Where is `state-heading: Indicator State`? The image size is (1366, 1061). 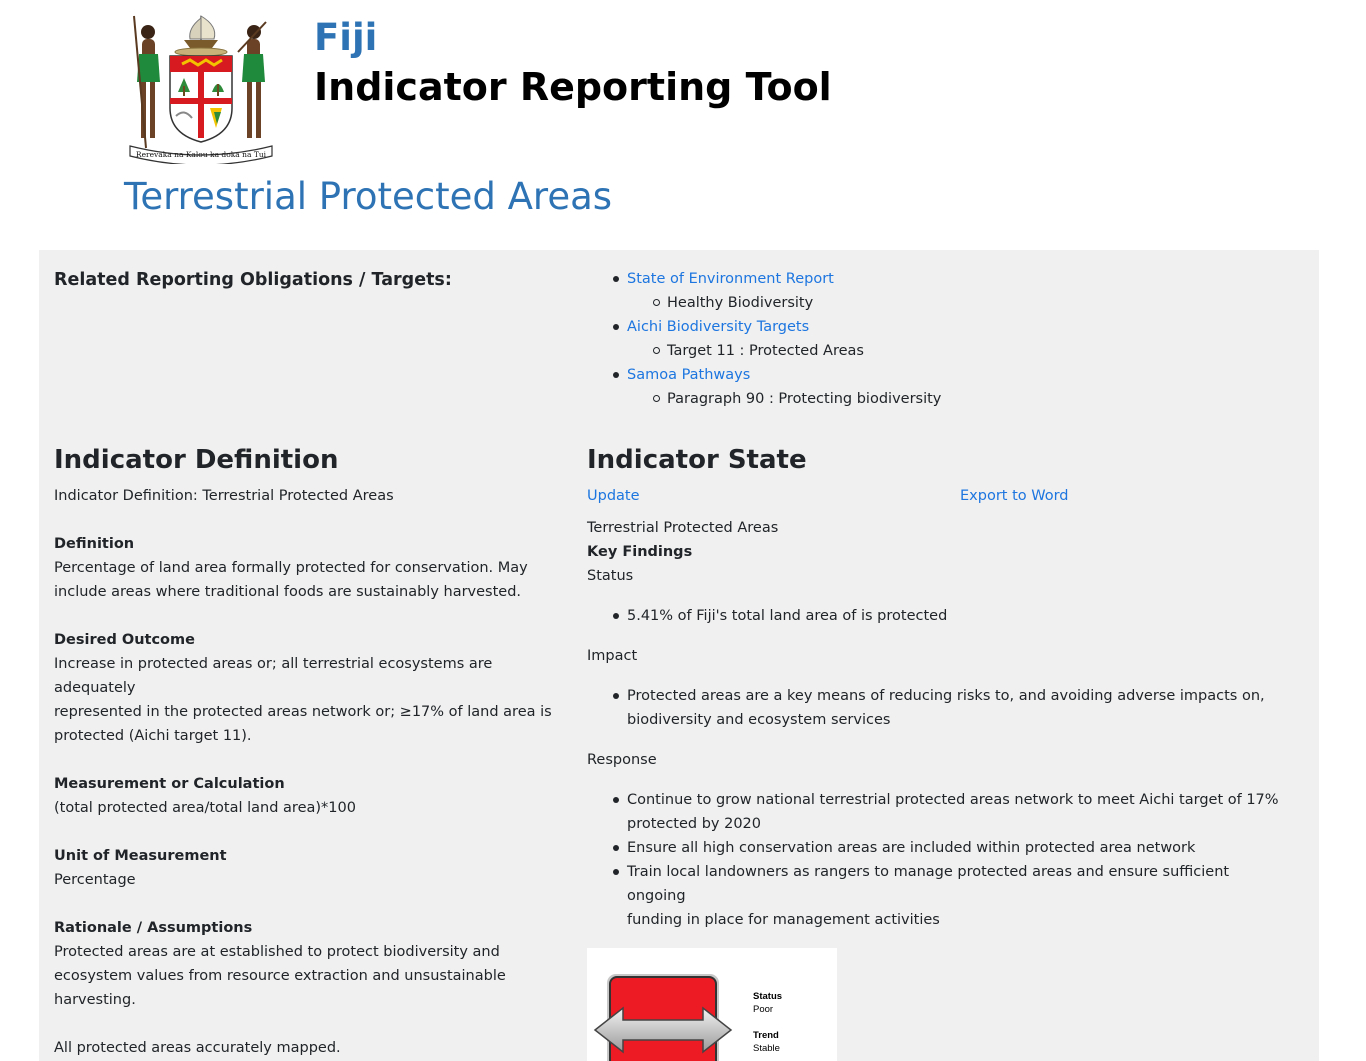
state-heading: Indicator State is located at coordinates (697, 460).